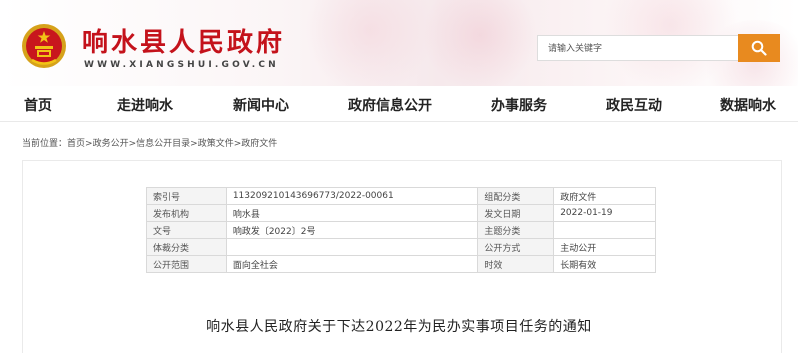  I want to click on breadcrumb-item-home: 首页, so click(76, 144).